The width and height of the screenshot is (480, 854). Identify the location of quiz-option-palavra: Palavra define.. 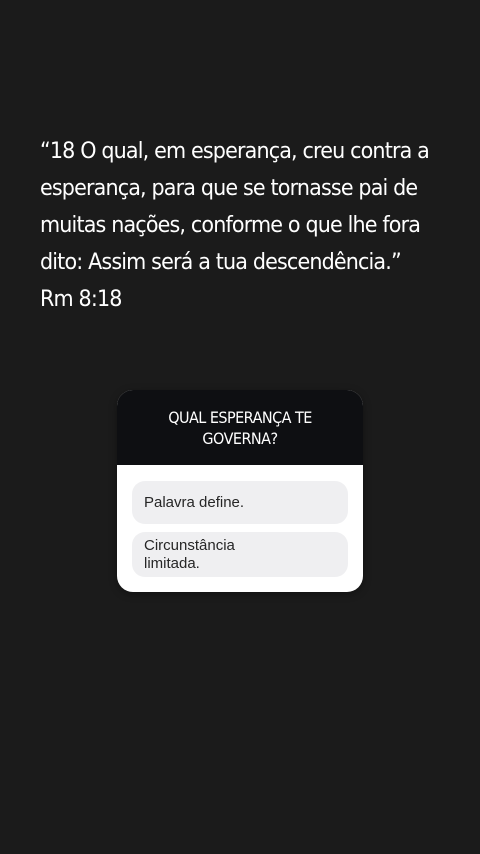
(240, 502).